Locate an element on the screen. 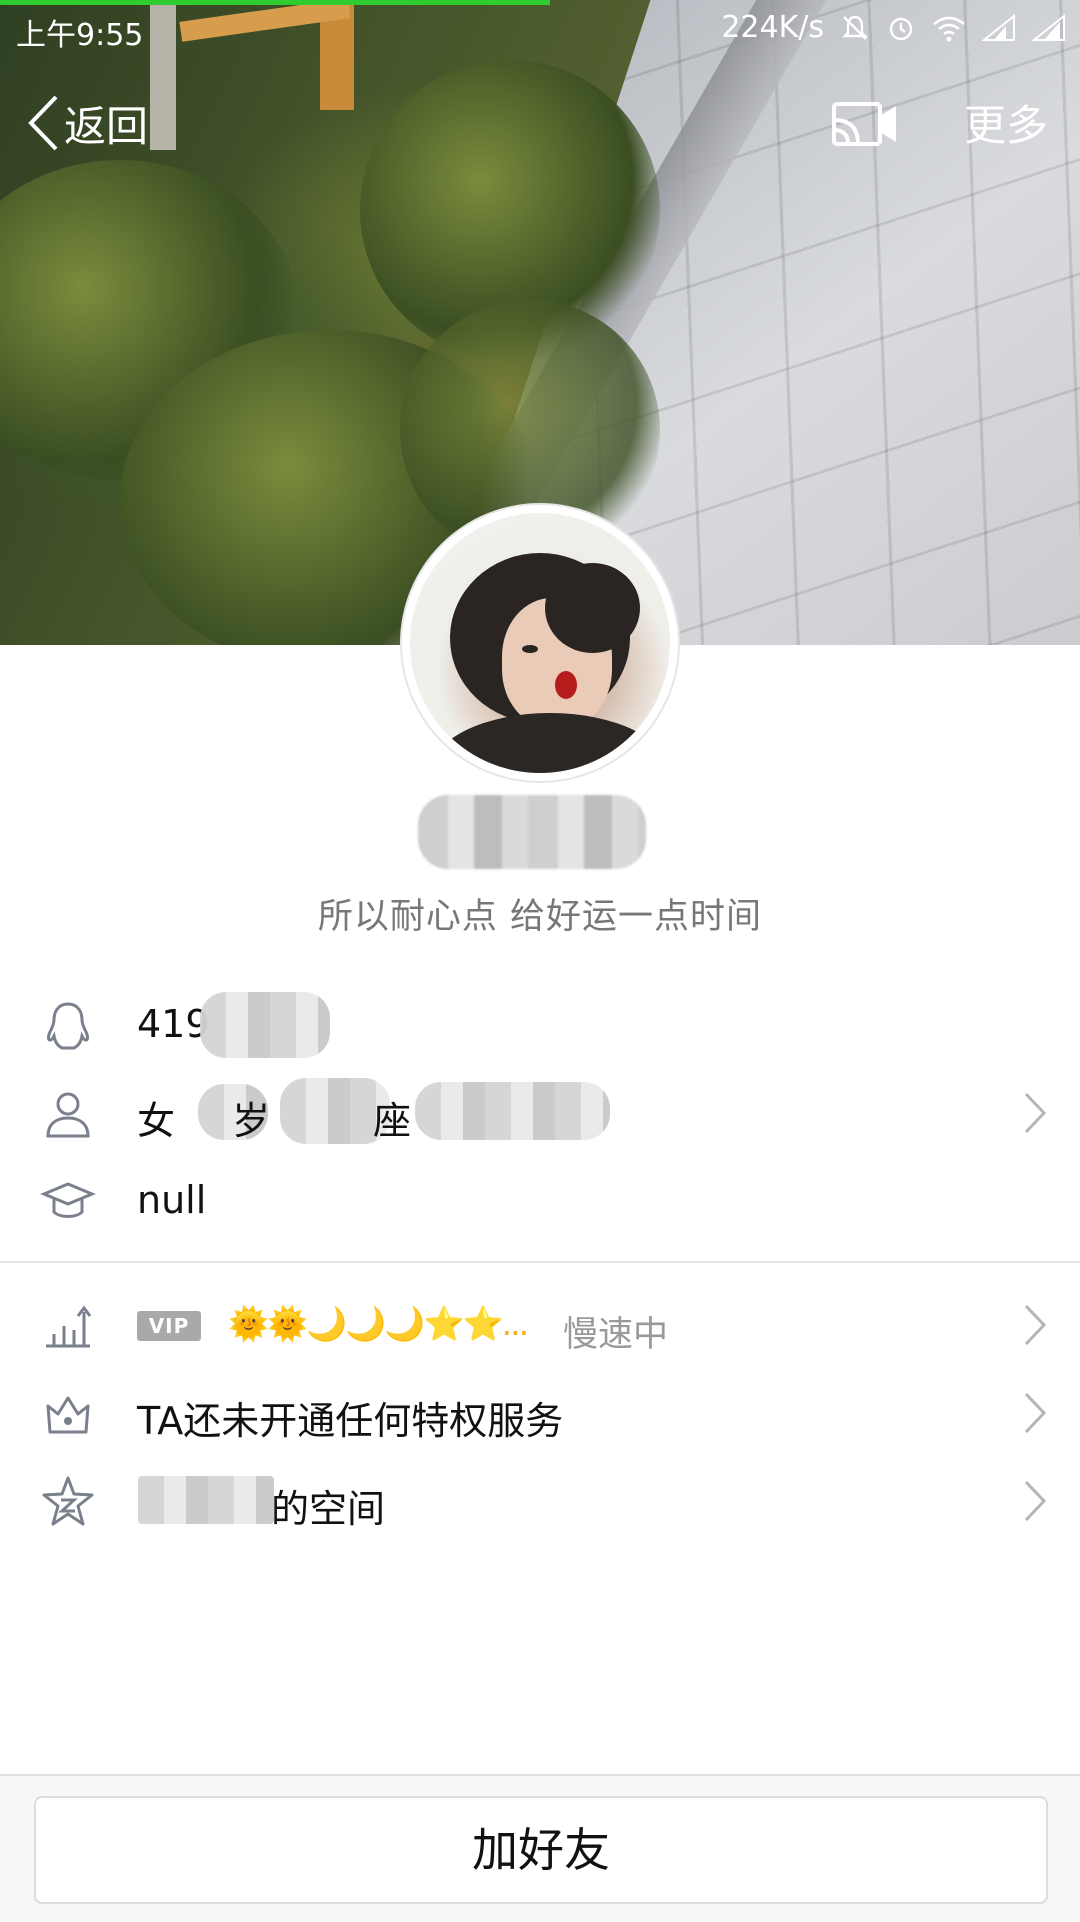 The width and height of the screenshot is (1080, 1922). bottom-action-bar: 加好友 is located at coordinates (540, 1848).